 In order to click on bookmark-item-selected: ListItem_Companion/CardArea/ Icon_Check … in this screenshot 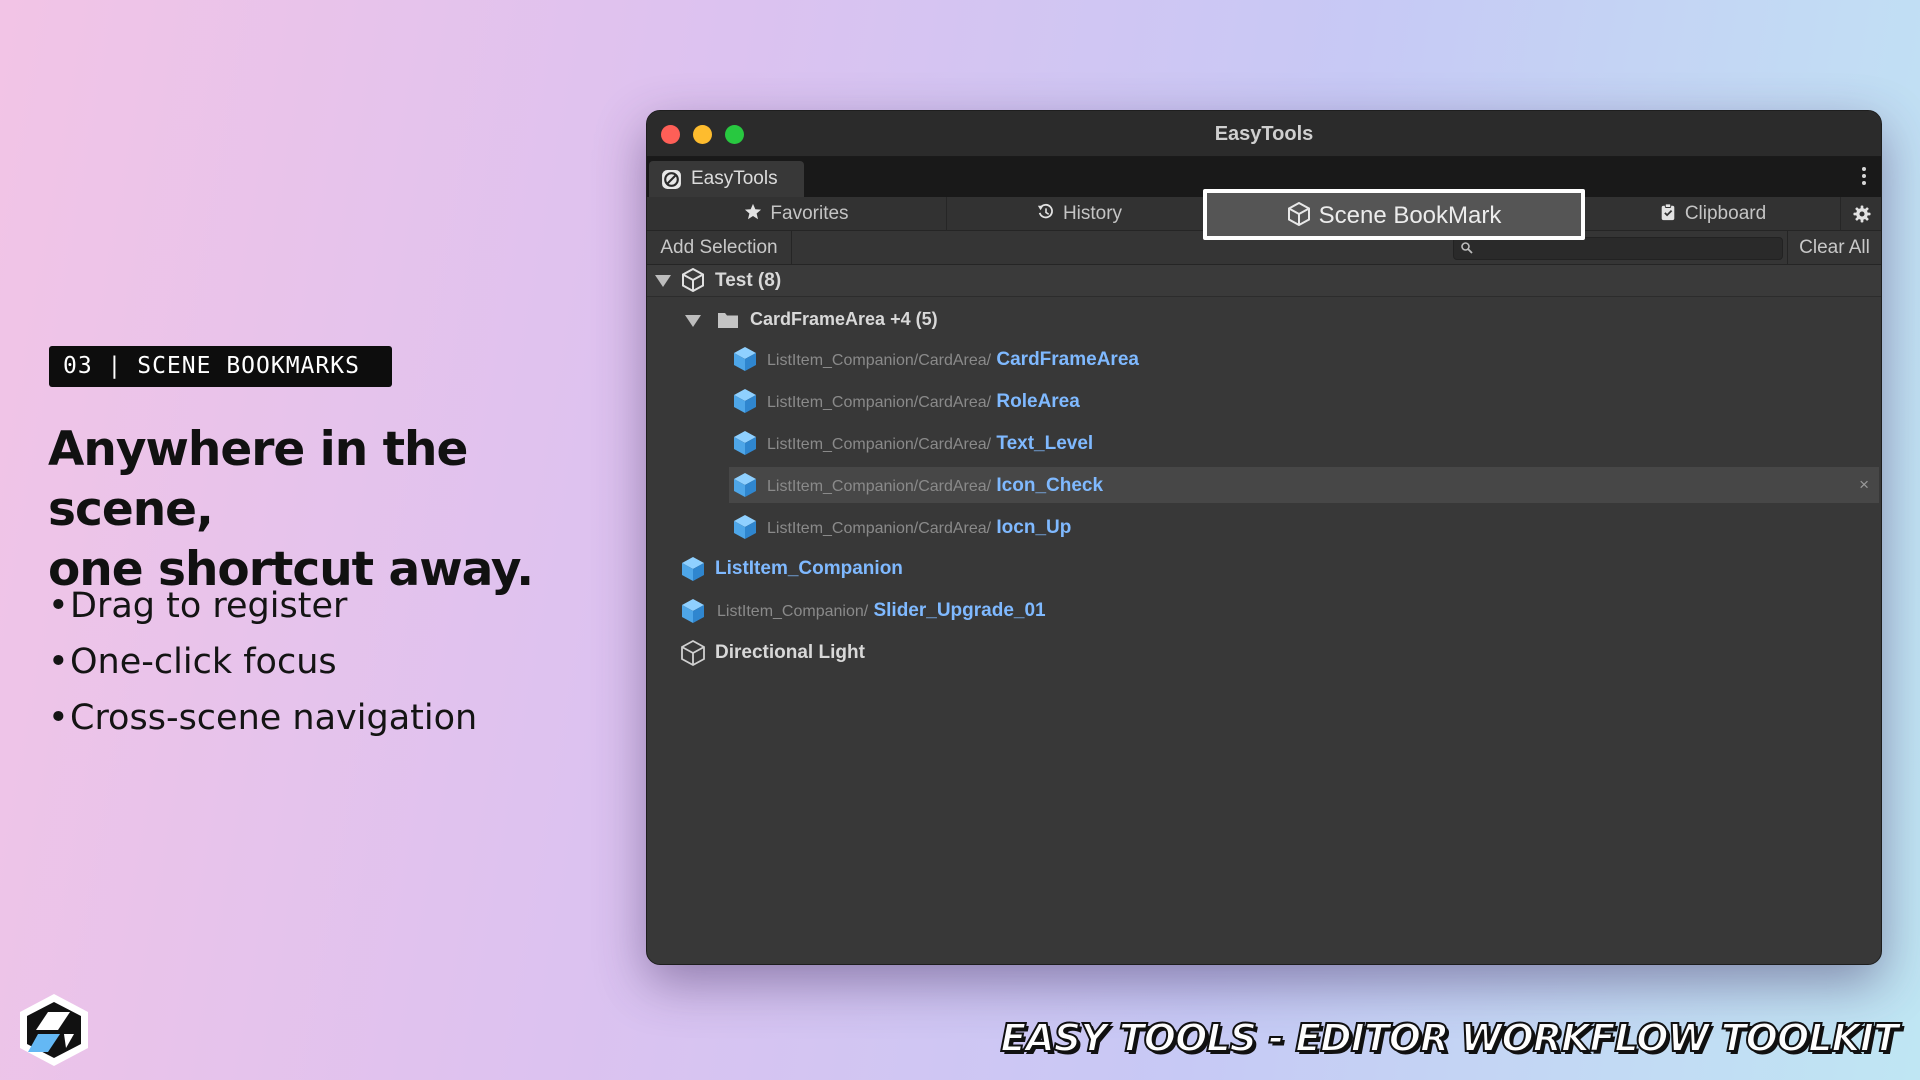, I will do `click(1304, 485)`.